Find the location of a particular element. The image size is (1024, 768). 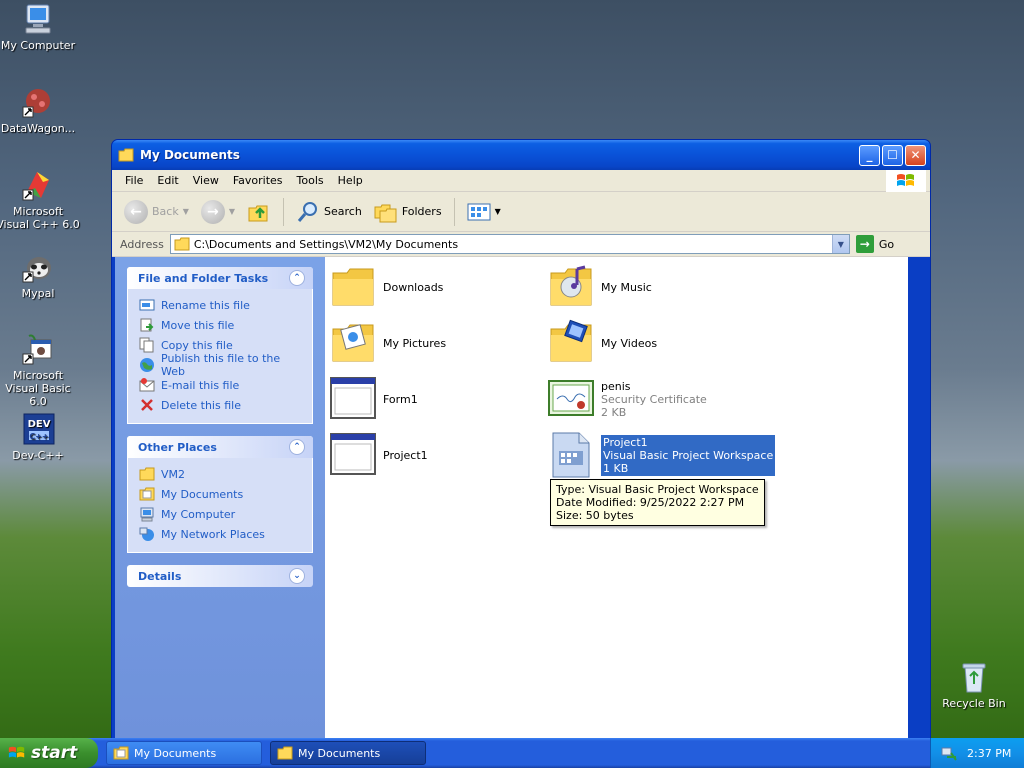

vb-workspace-icon is located at coordinates (571, 455).